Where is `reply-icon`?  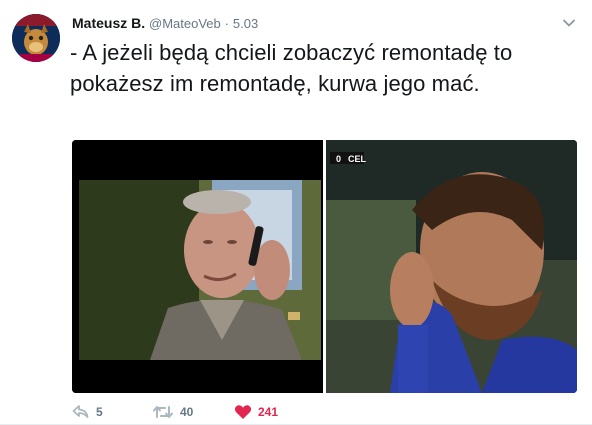
reply-icon is located at coordinates (81, 412).